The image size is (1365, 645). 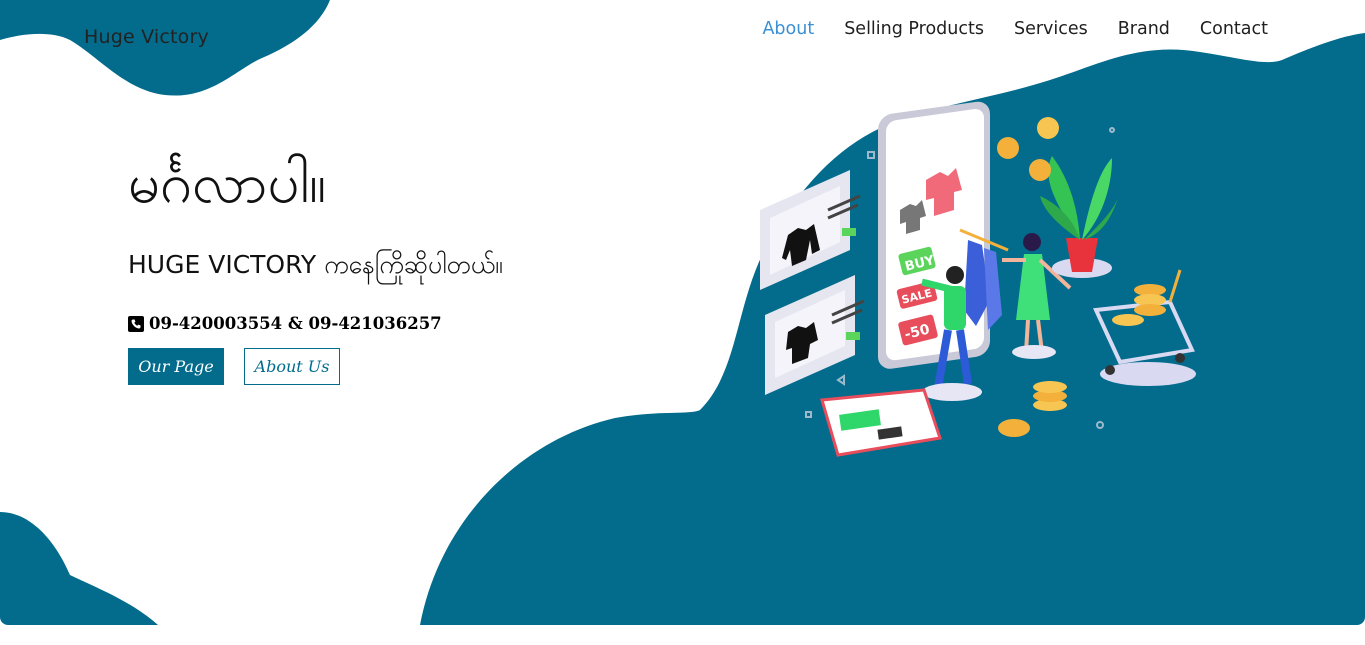 What do you see at coordinates (176, 366) in the screenshot?
I see `our-page-button: Our Page` at bounding box center [176, 366].